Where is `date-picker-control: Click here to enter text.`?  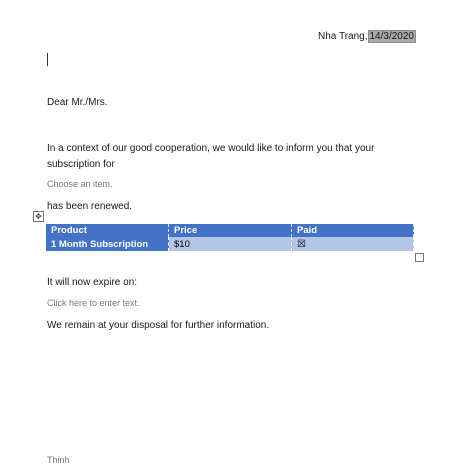 date-picker-control: Click here to enter text. is located at coordinates (93, 303).